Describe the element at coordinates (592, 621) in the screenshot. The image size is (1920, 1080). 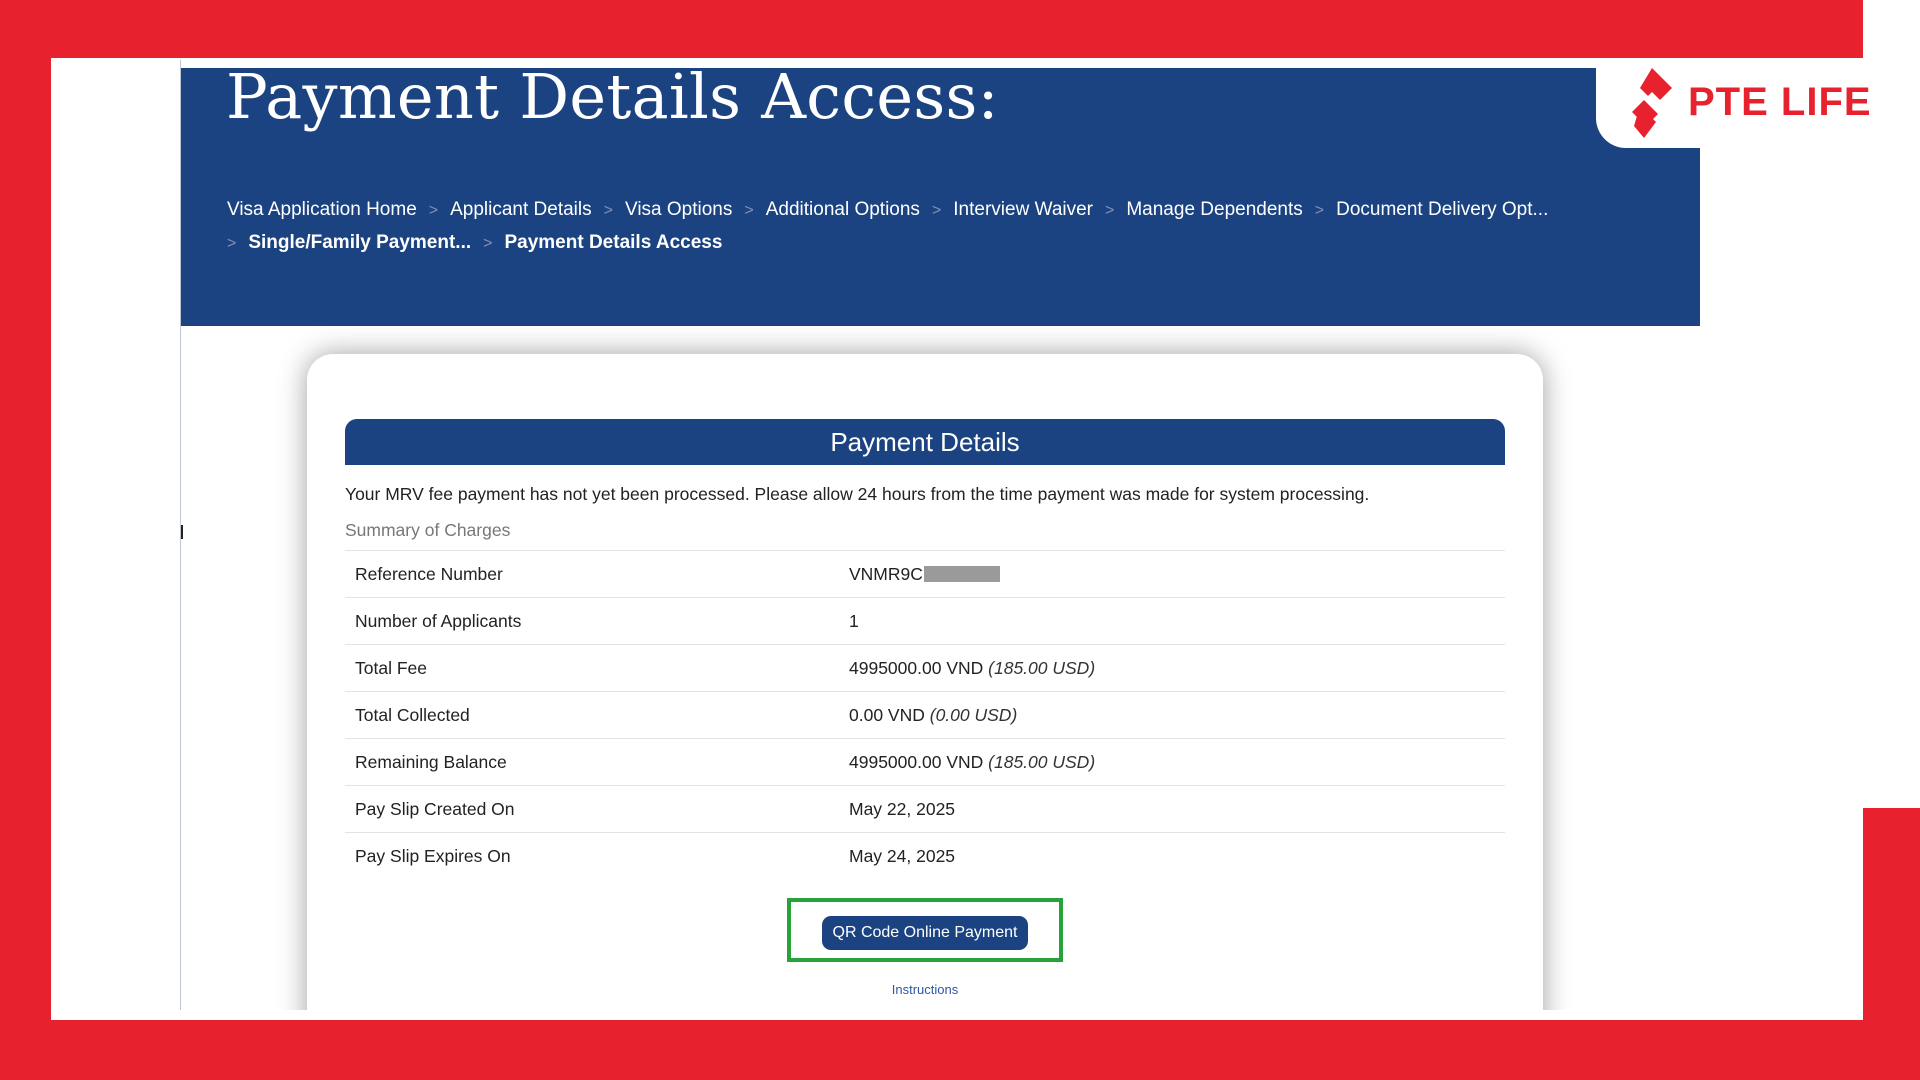
I see `row-label: Number of Applicants` at that location.